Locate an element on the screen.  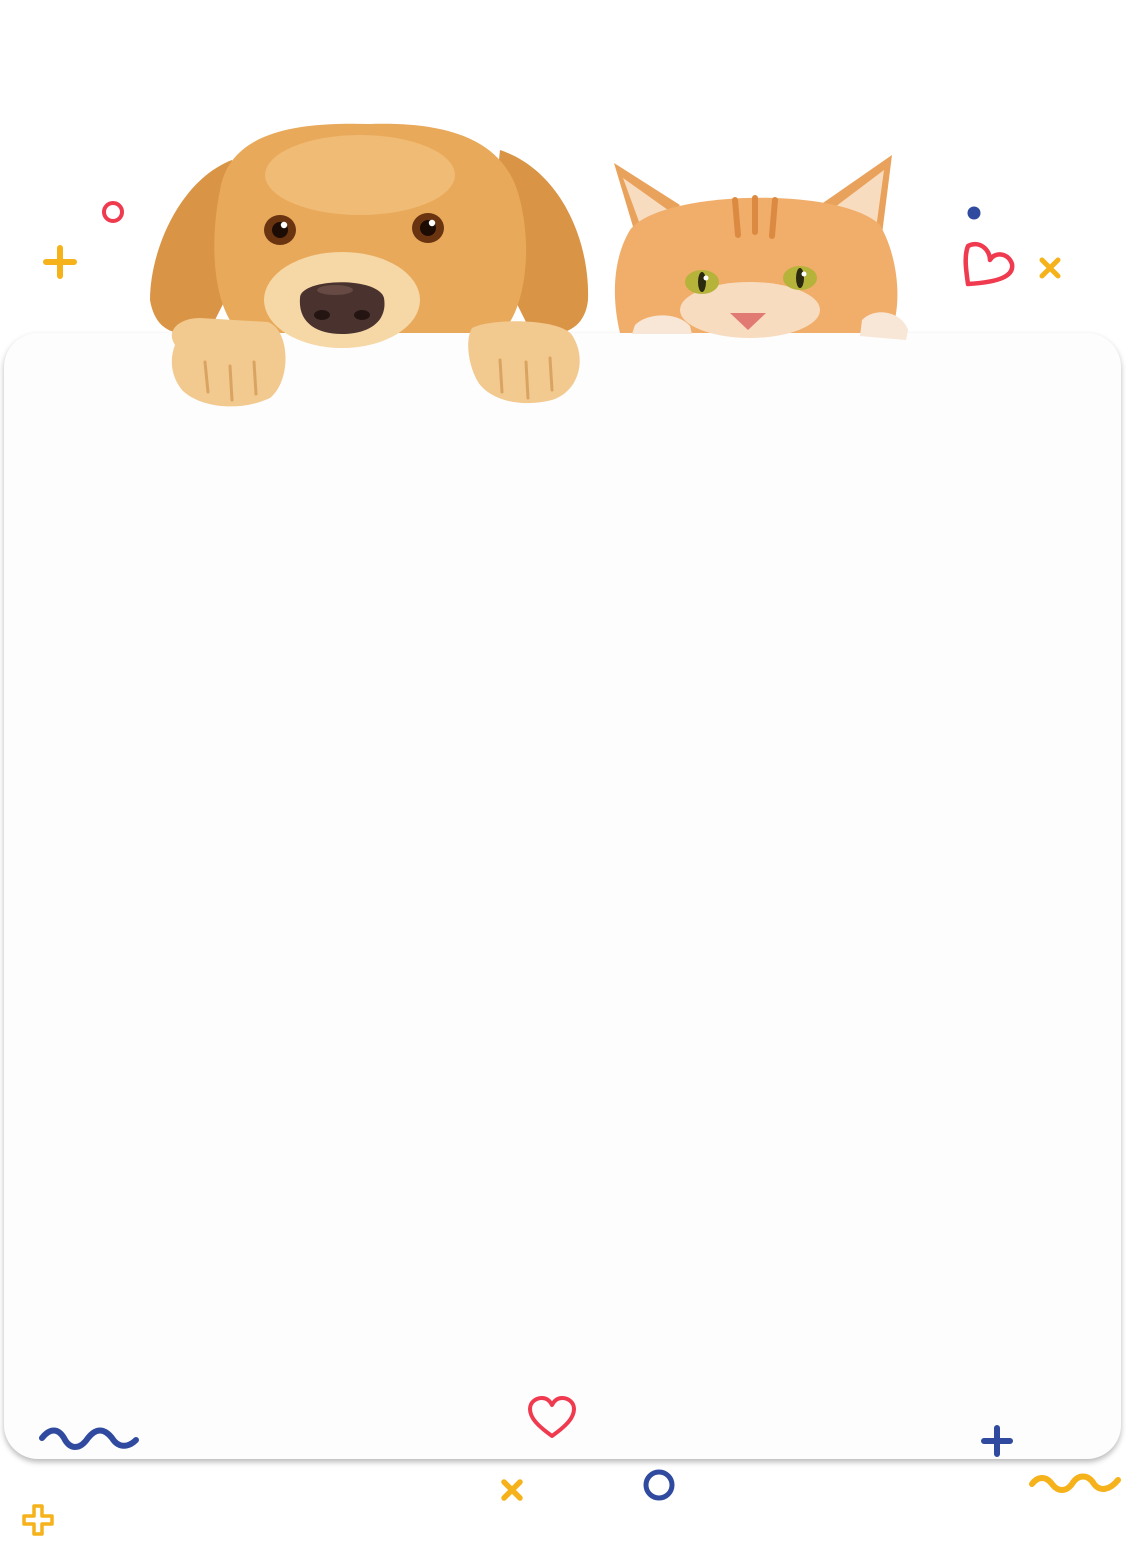
ring-icon is located at coordinates (659, 1485).